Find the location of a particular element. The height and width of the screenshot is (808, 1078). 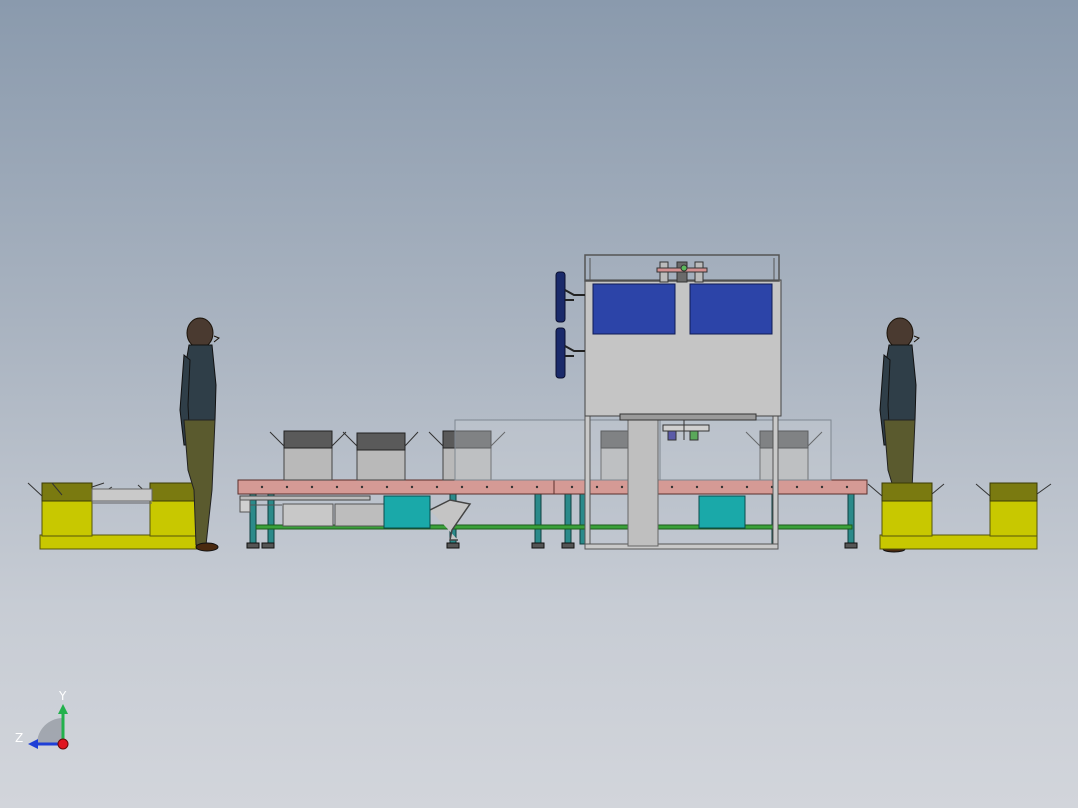

right-pallet-base is located at coordinates (958, 542).